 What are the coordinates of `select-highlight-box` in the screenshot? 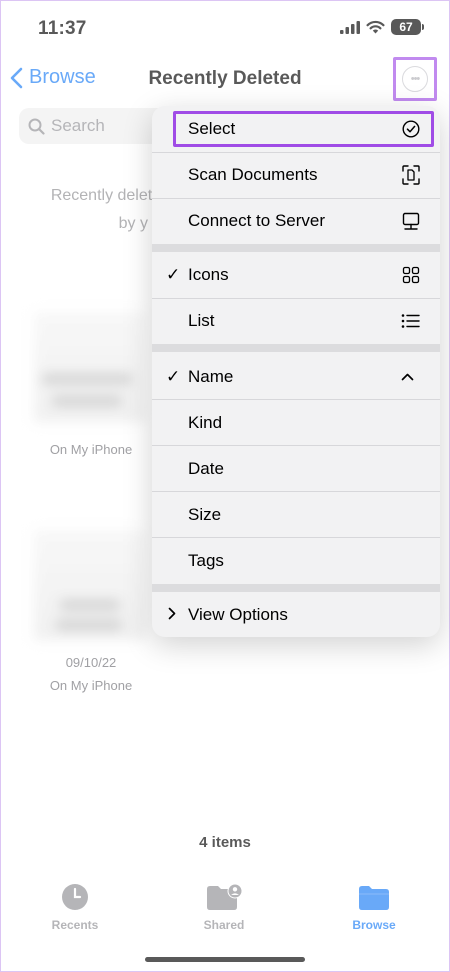 It's located at (303, 129).